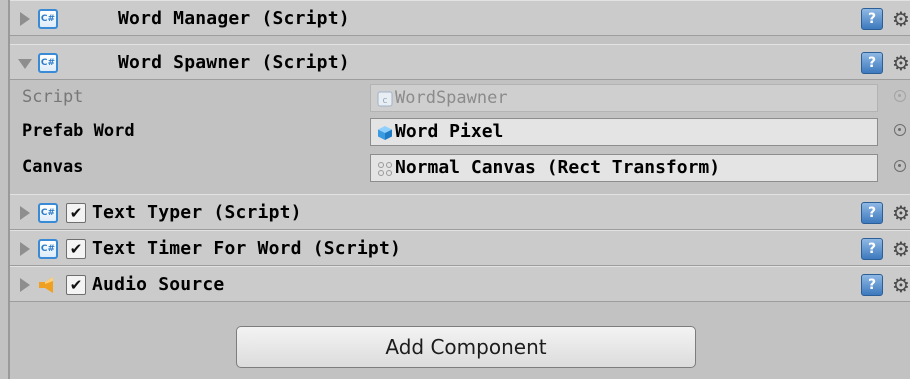 This screenshot has height=379, width=910. I want to click on script-object-field: c WordSpawner, so click(624, 98).